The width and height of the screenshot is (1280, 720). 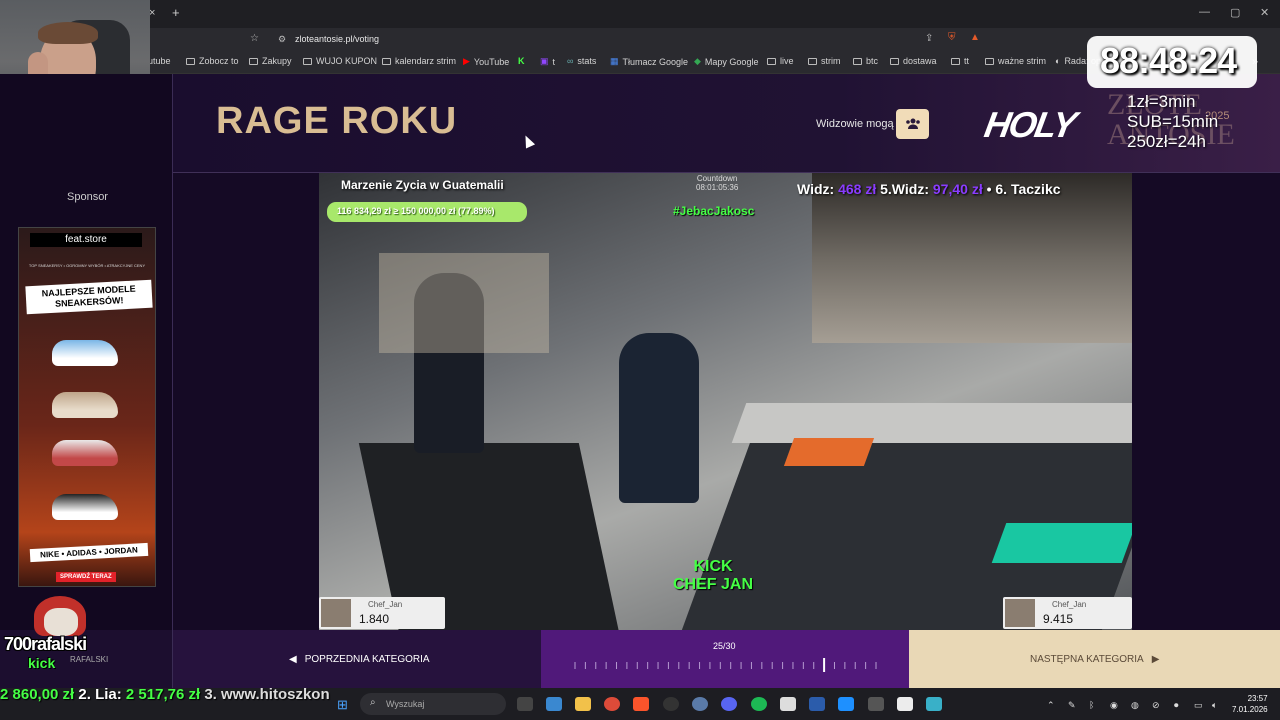 What do you see at coordinates (466, 61) in the screenshot?
I see `youtube-icon: ▶` at bounding box center [466, 61].